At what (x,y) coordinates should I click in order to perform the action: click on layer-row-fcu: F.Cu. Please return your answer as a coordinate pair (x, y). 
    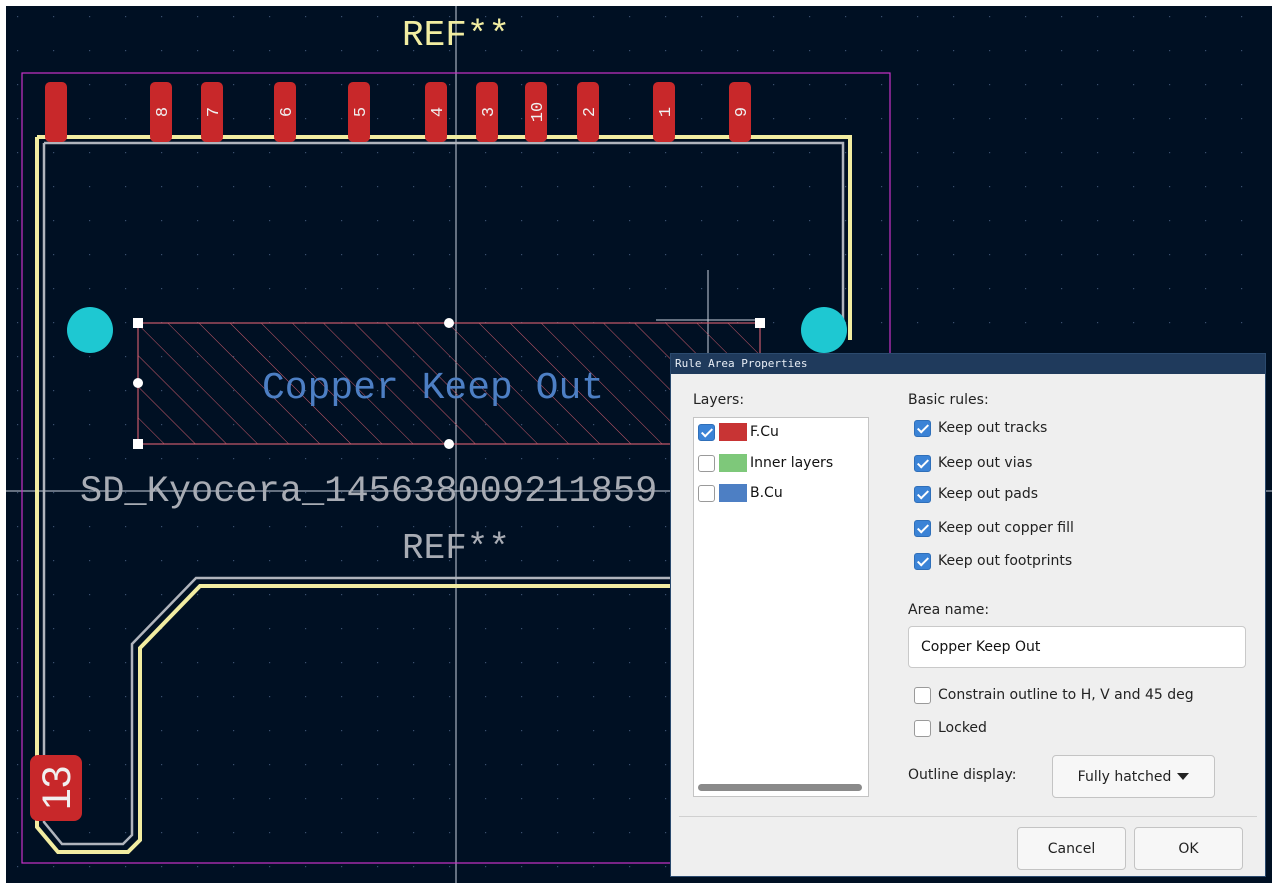
    Looking at the image, I should click on (738, 432).